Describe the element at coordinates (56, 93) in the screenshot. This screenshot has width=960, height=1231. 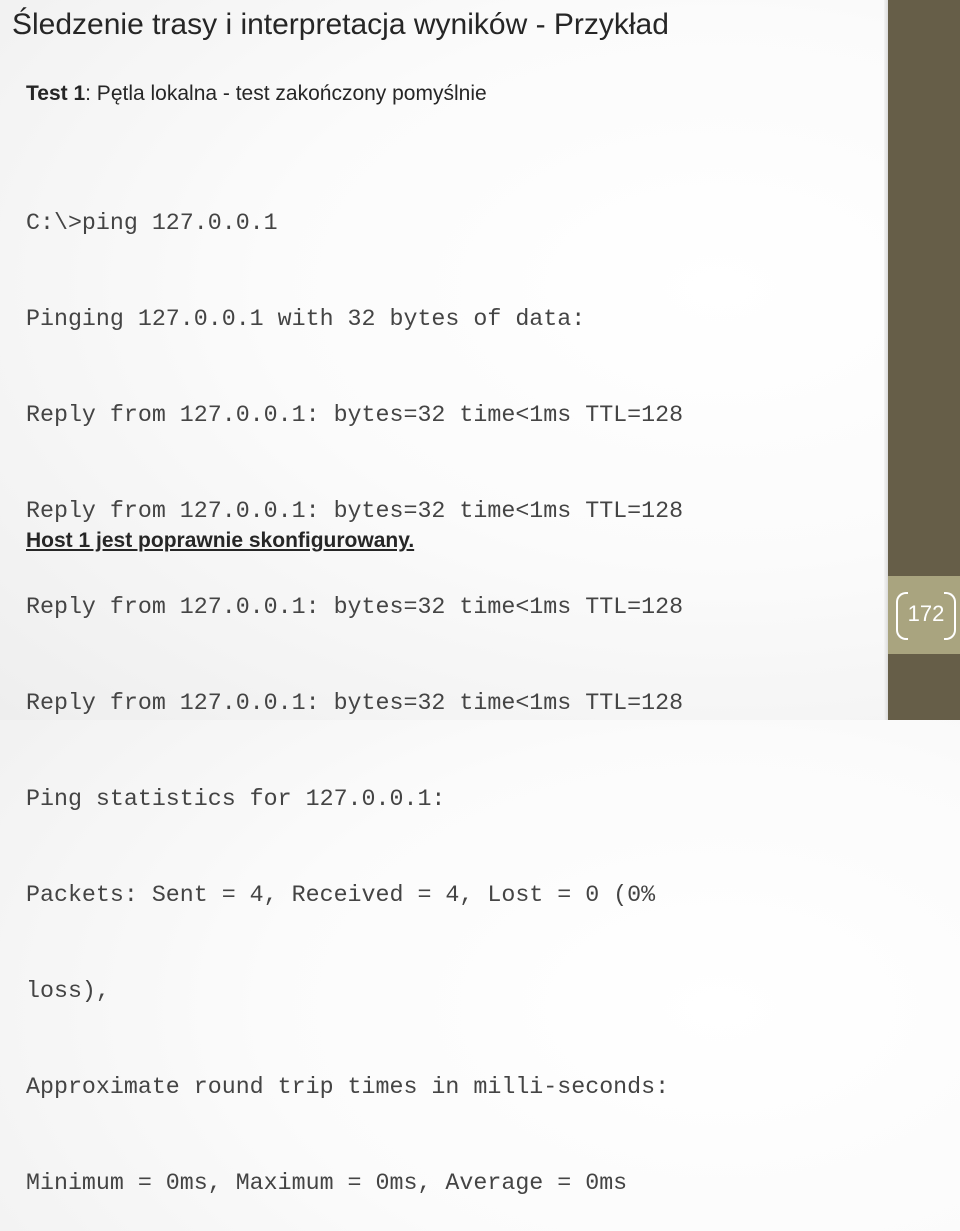
I see `test-label: Test 1` at that location.